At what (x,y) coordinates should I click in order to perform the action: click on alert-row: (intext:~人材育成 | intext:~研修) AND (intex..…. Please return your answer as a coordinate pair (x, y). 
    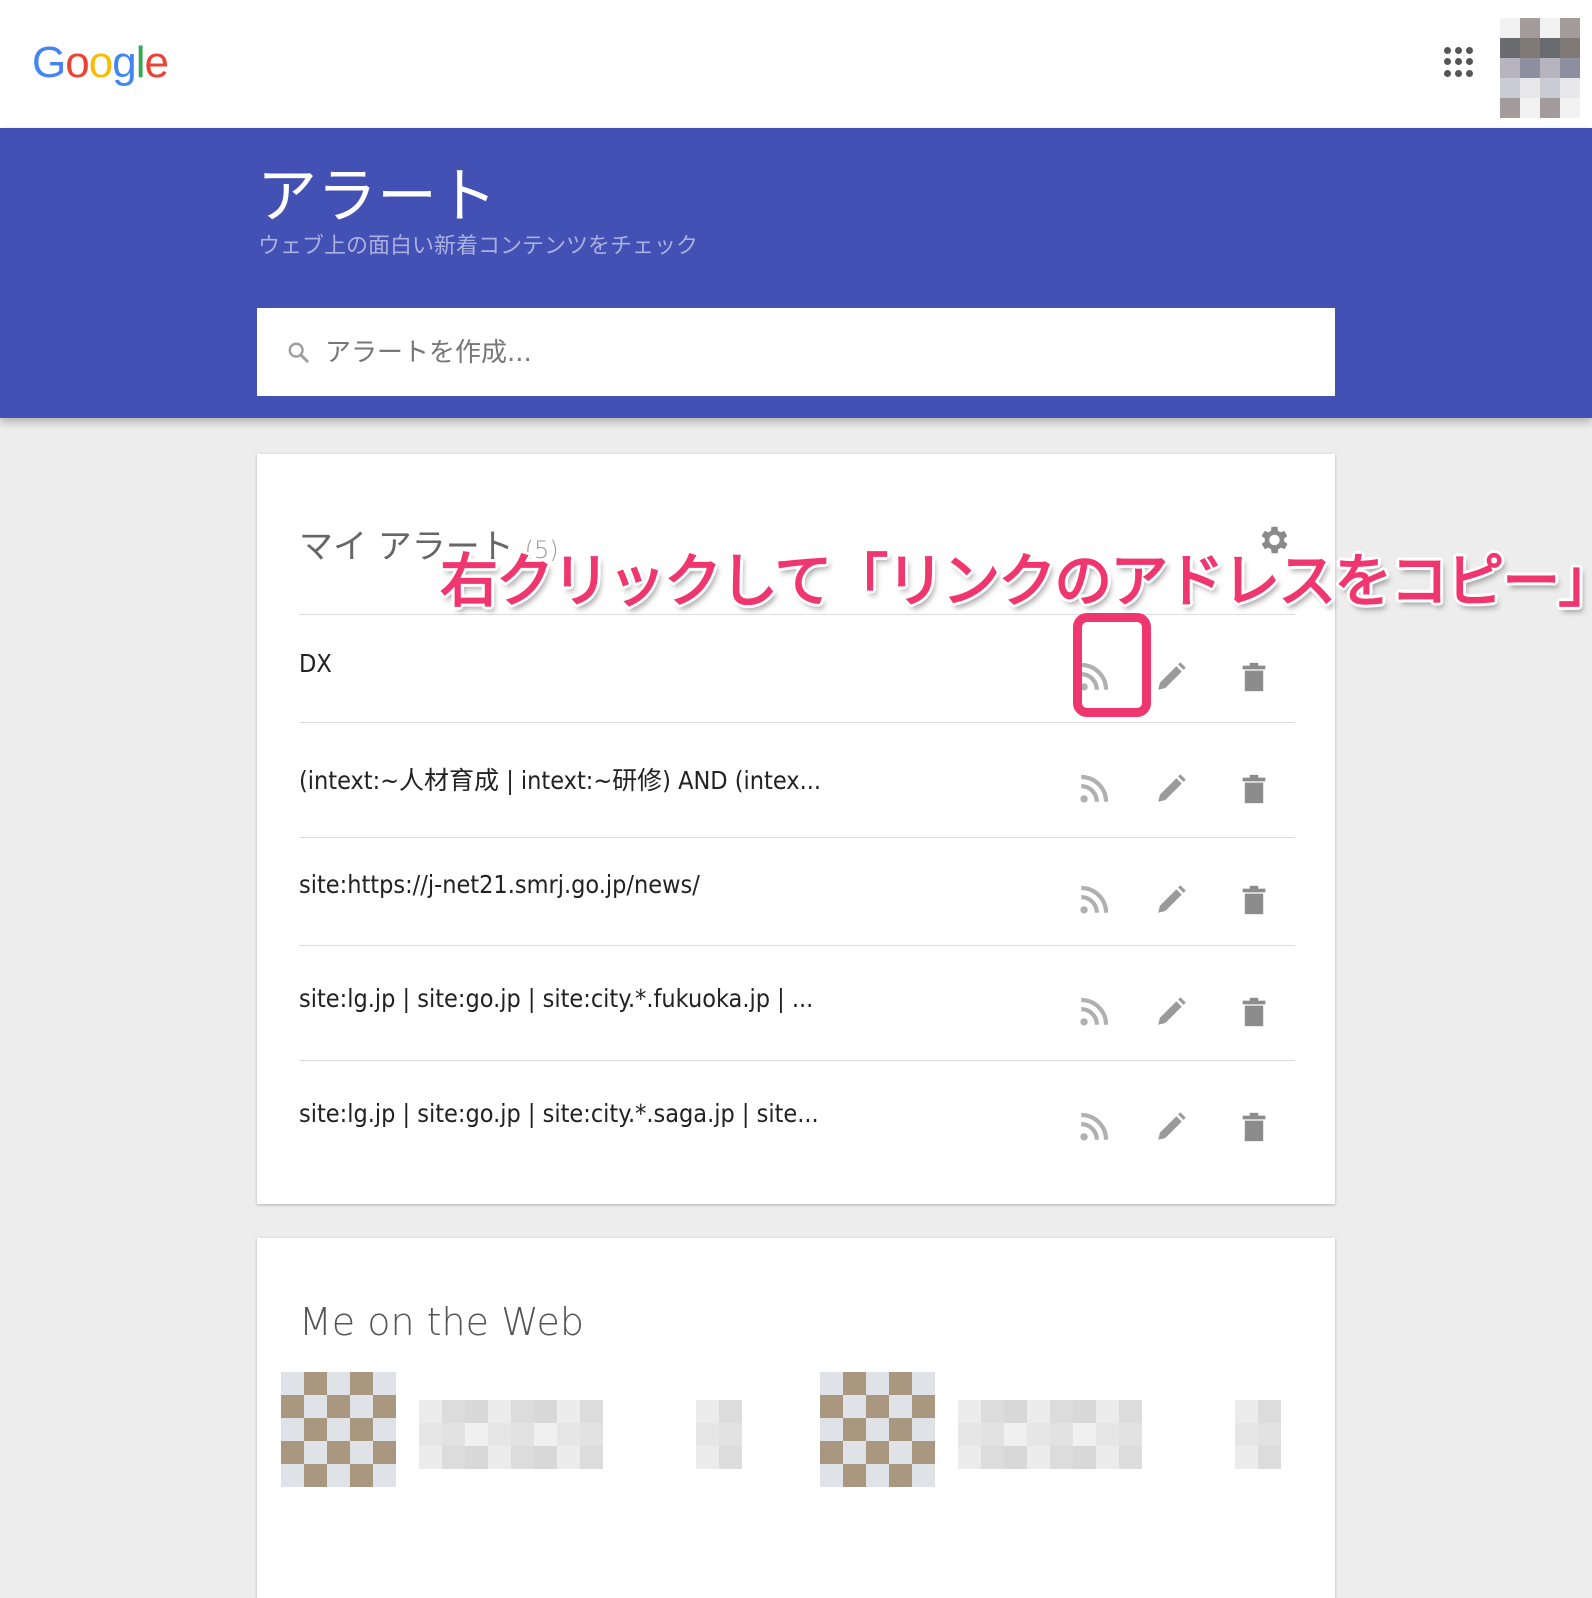
    Looking at the image, I should click on (797, 780).